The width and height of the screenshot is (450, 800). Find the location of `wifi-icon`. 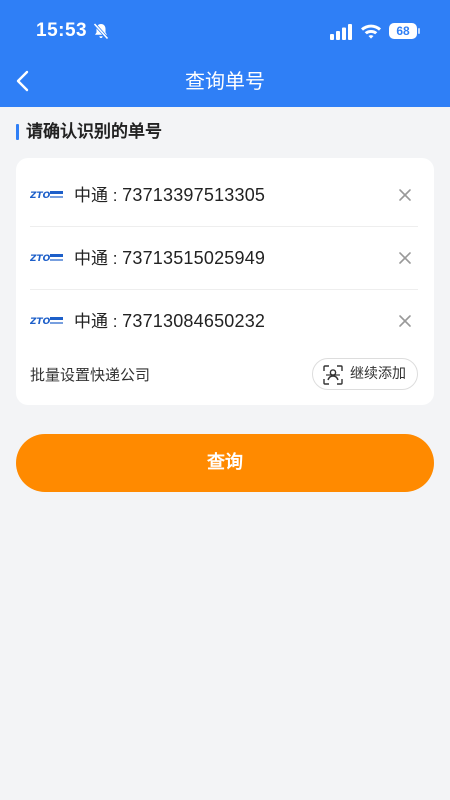

wifi-icon is located at coordinates (371, 31).